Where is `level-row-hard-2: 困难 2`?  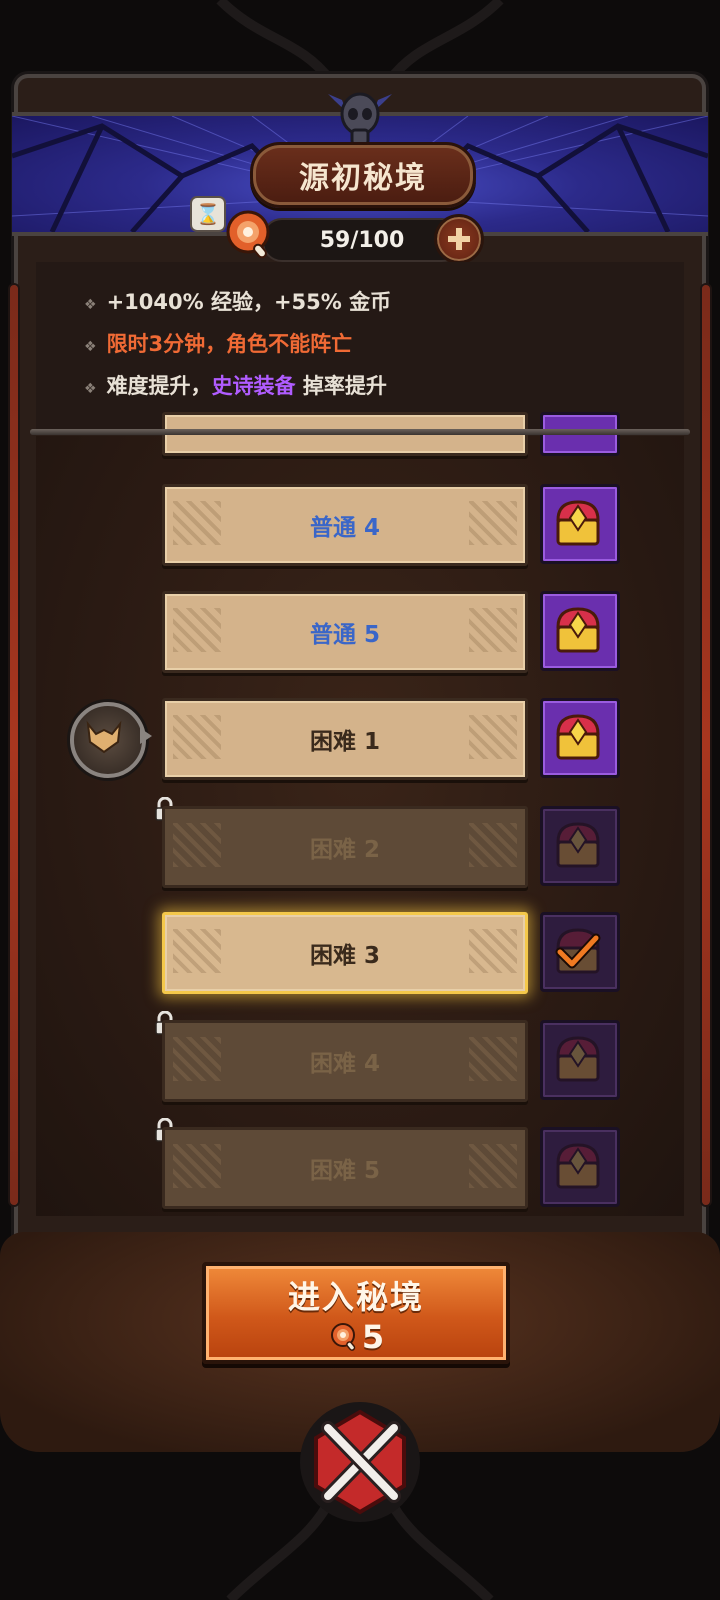
level-row-hard-2: 困难 2 is located at coordinates (345, 847).